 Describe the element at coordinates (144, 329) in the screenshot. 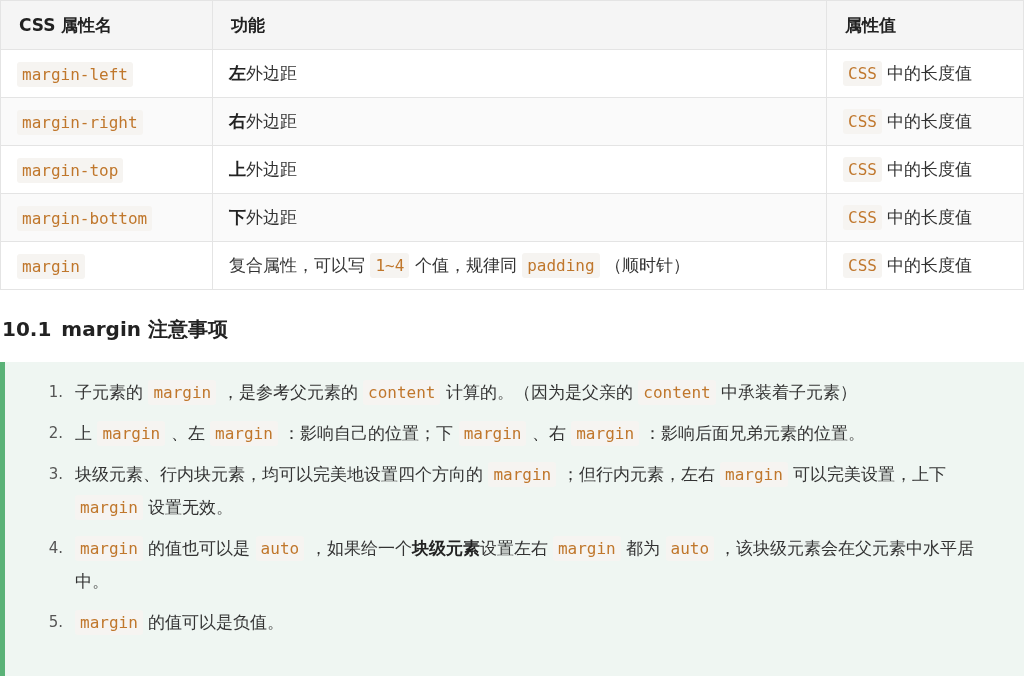

I see `section-title: margin 注意事项` at that location.